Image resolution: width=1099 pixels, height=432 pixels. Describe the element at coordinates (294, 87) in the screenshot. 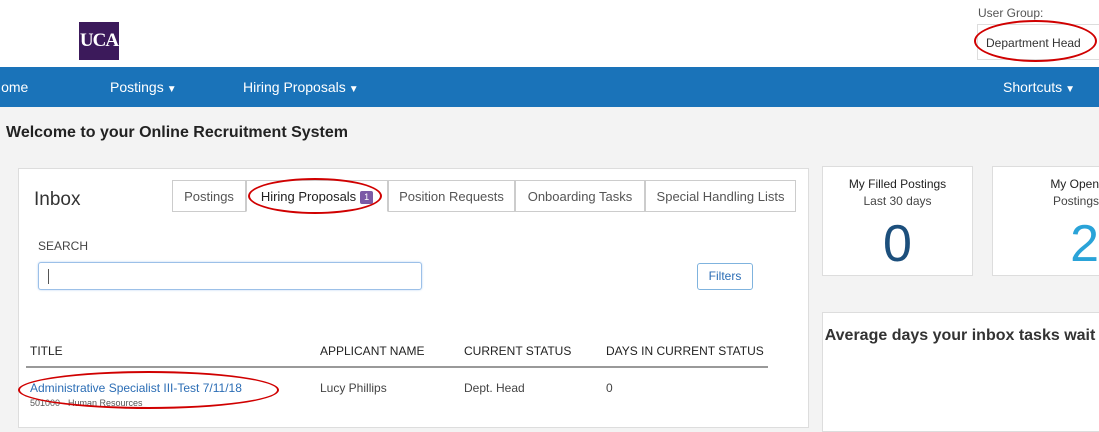

I see `nav-hiring-proposals-label: Hiring Proposals` at that location.